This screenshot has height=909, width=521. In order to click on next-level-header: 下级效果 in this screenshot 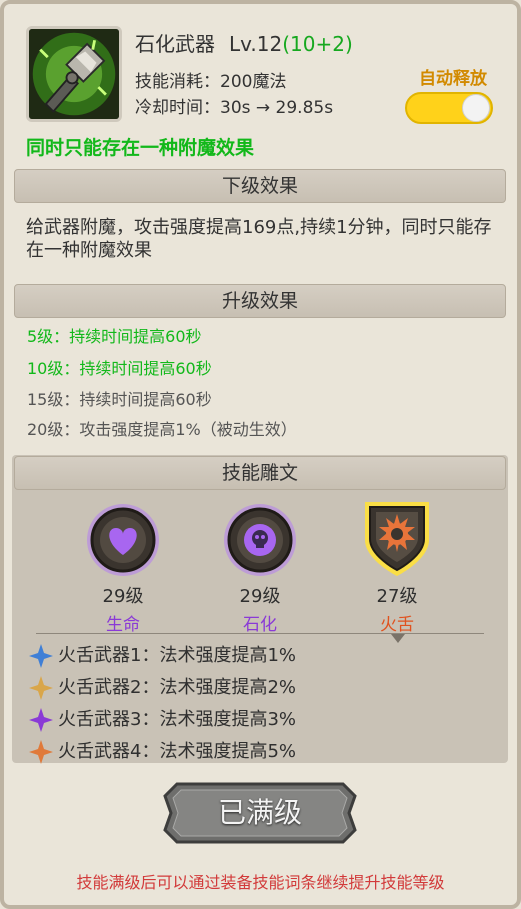, I will do `click(260, 186)`.